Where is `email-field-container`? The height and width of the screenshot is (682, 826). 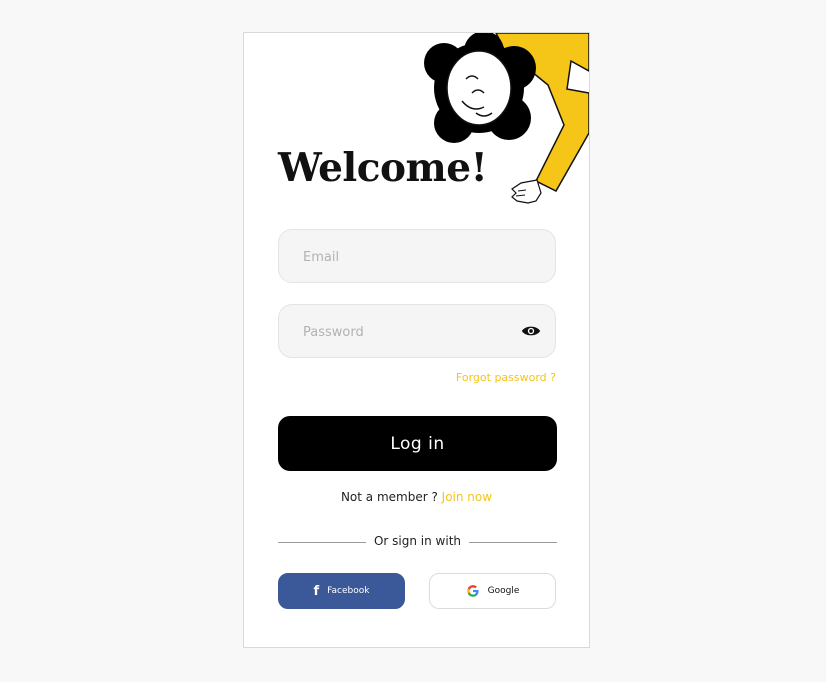 email-field-container is located at coordinates (417, 256).